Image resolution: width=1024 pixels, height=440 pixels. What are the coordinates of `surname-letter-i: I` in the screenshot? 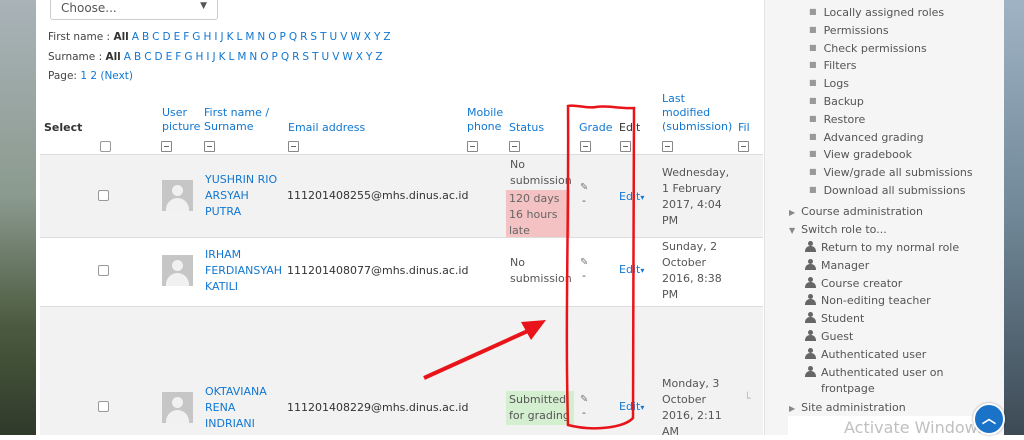 It's located at (207, 57).